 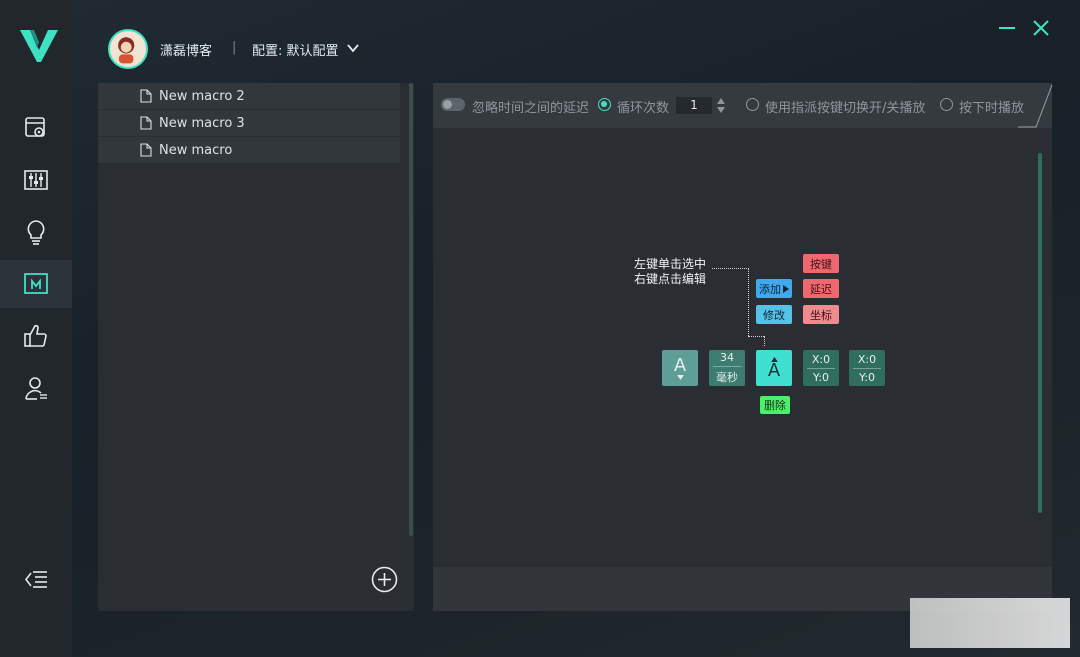 I want to click on toggle-key-radio, so click(x=752, y=104).